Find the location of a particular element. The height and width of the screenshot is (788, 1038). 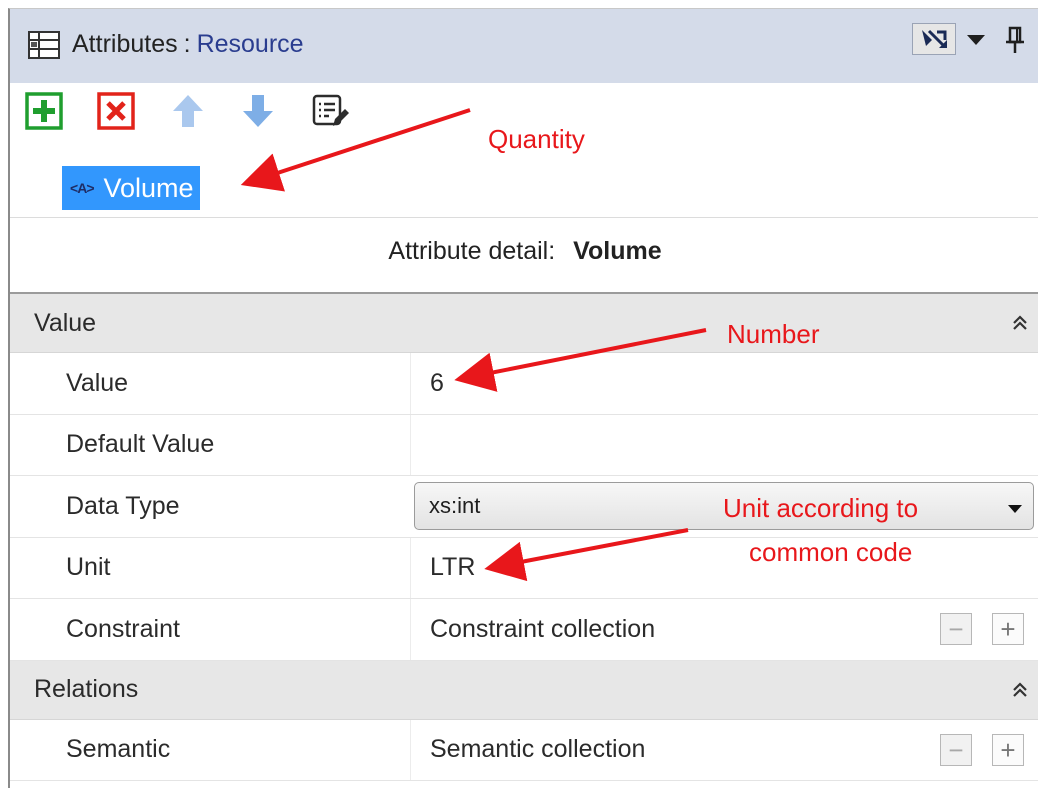

section-title: Value is located at coordinates (65, 322).